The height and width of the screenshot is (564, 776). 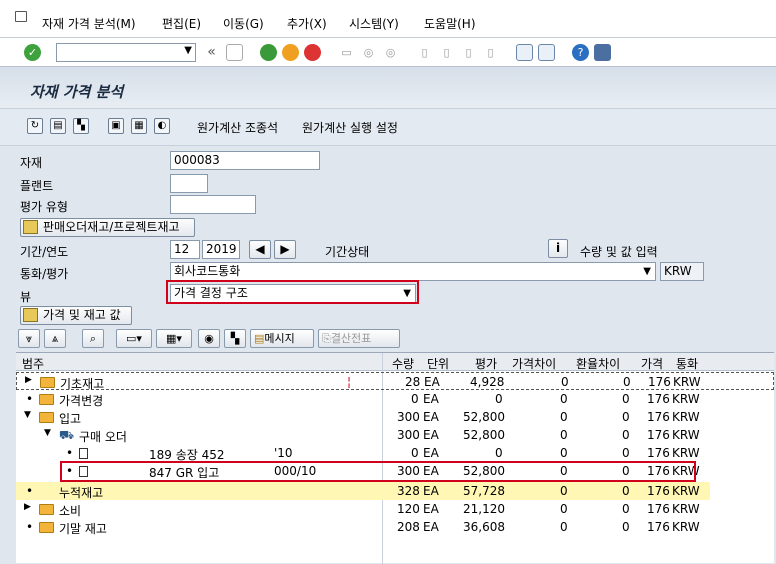 What do you see at coordinates (181, 23) in the screenshot?
I see `menu-edit: 편집(E)` at bounding box center [181, 23].